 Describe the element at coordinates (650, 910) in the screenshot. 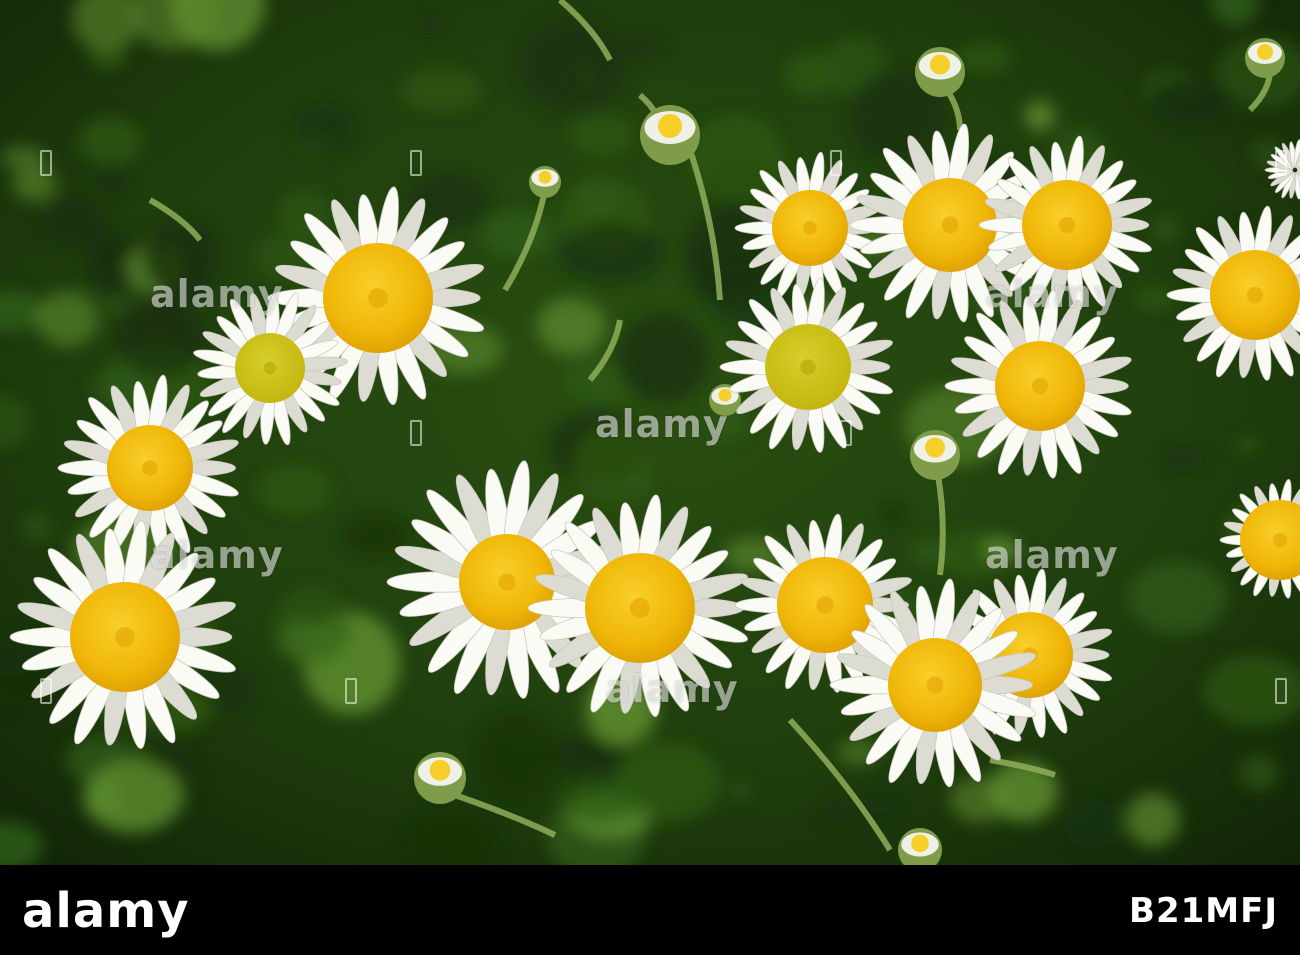

I see `stock-footer-bar: alamy B21MFJ` at that location.